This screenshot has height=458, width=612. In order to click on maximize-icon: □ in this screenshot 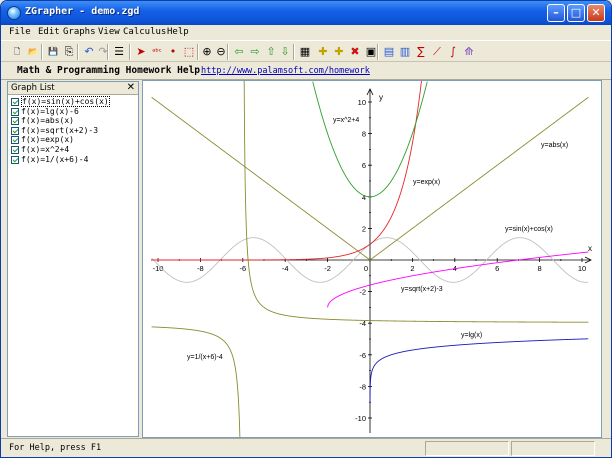, I will do `click(576, 12)`.